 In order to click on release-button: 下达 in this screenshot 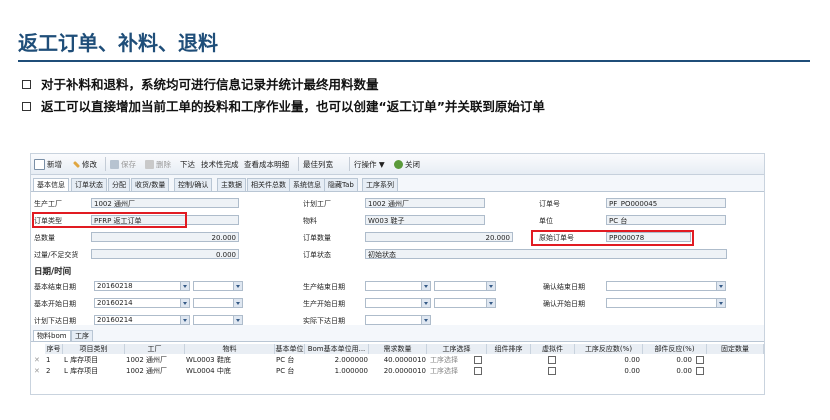, I will do `click(187, 164)`.